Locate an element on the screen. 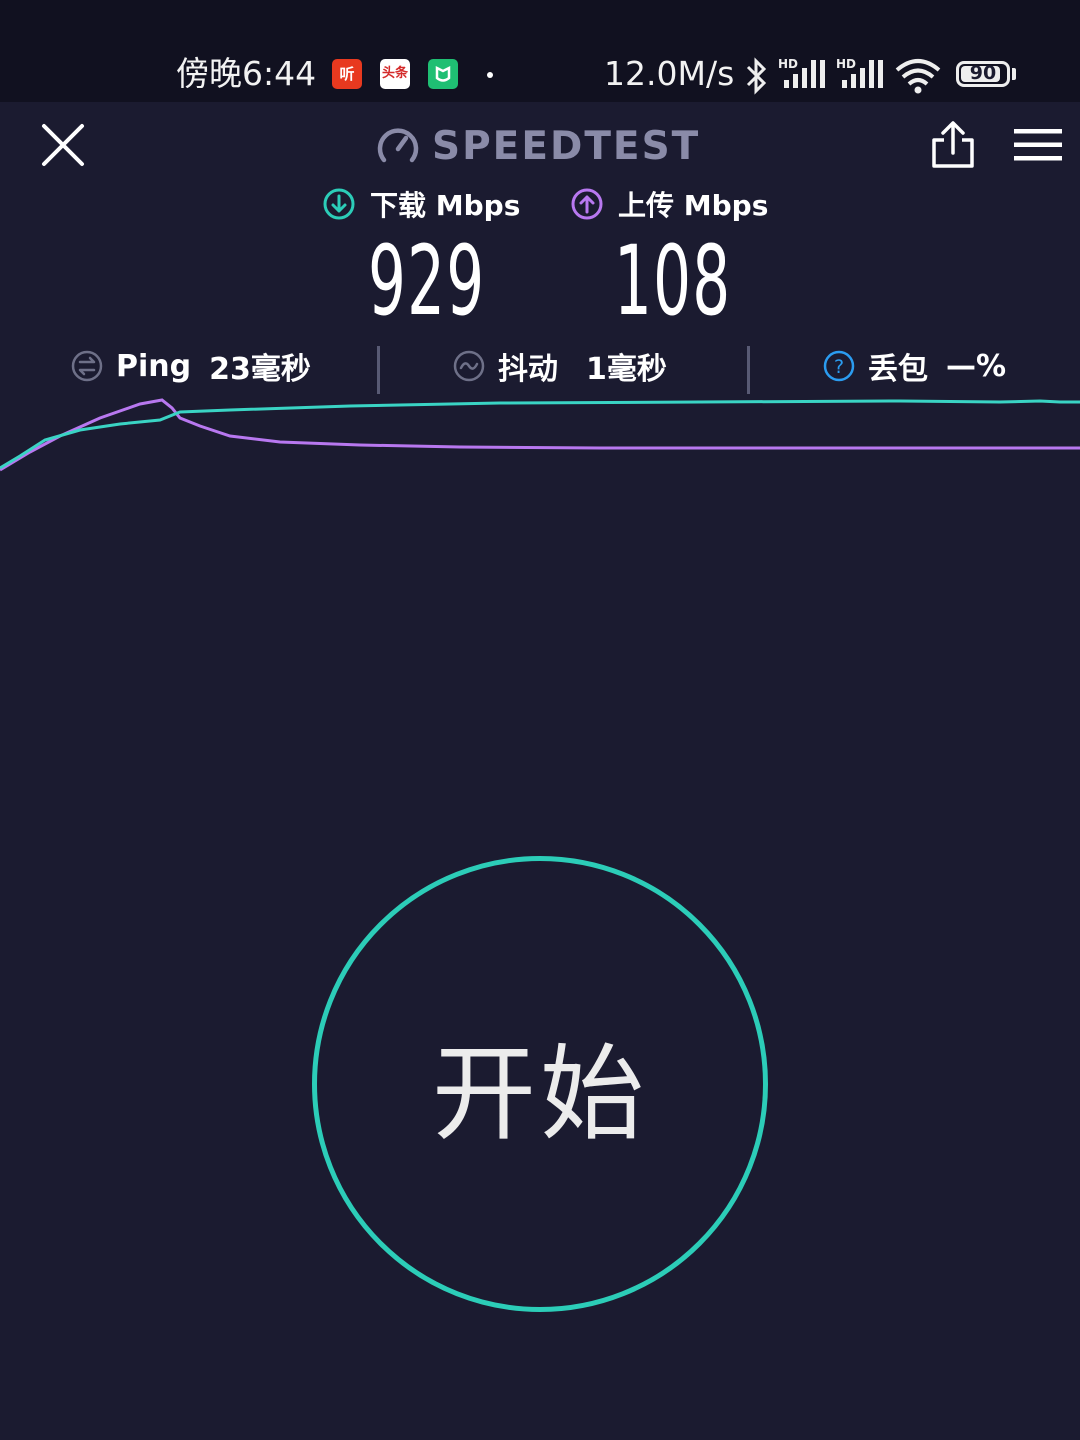 The height and width of the screenshot is (1440, 1080). packet-loss-stat: ? 丢包 —% is located at coordinates (914, 366).